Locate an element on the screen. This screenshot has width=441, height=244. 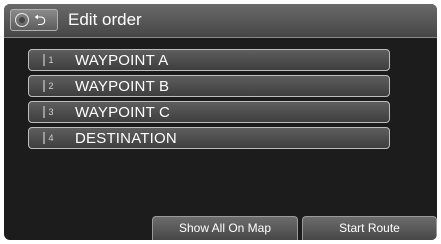
route-point-number: 3 is located at coordinates (50, 112).